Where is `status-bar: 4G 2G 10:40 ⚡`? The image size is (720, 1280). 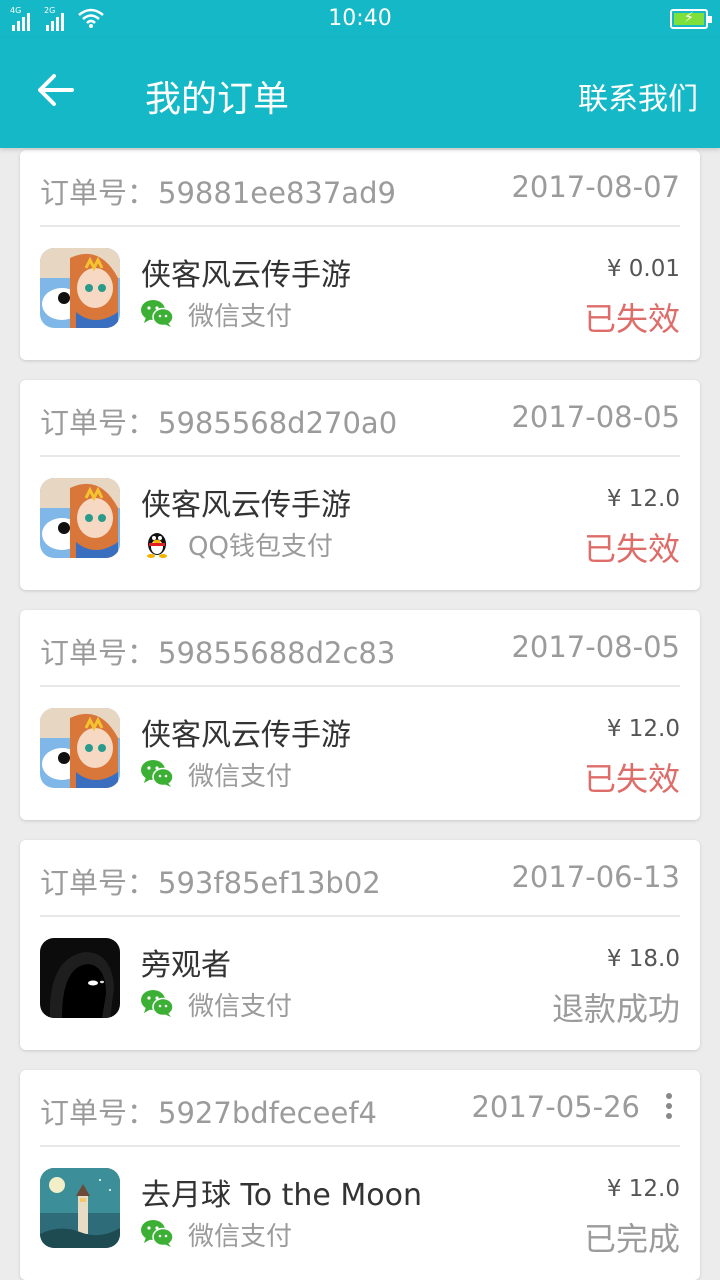
status-bar: 4G 2G 10:40 ⚡ is located at coordinates (360, 19).